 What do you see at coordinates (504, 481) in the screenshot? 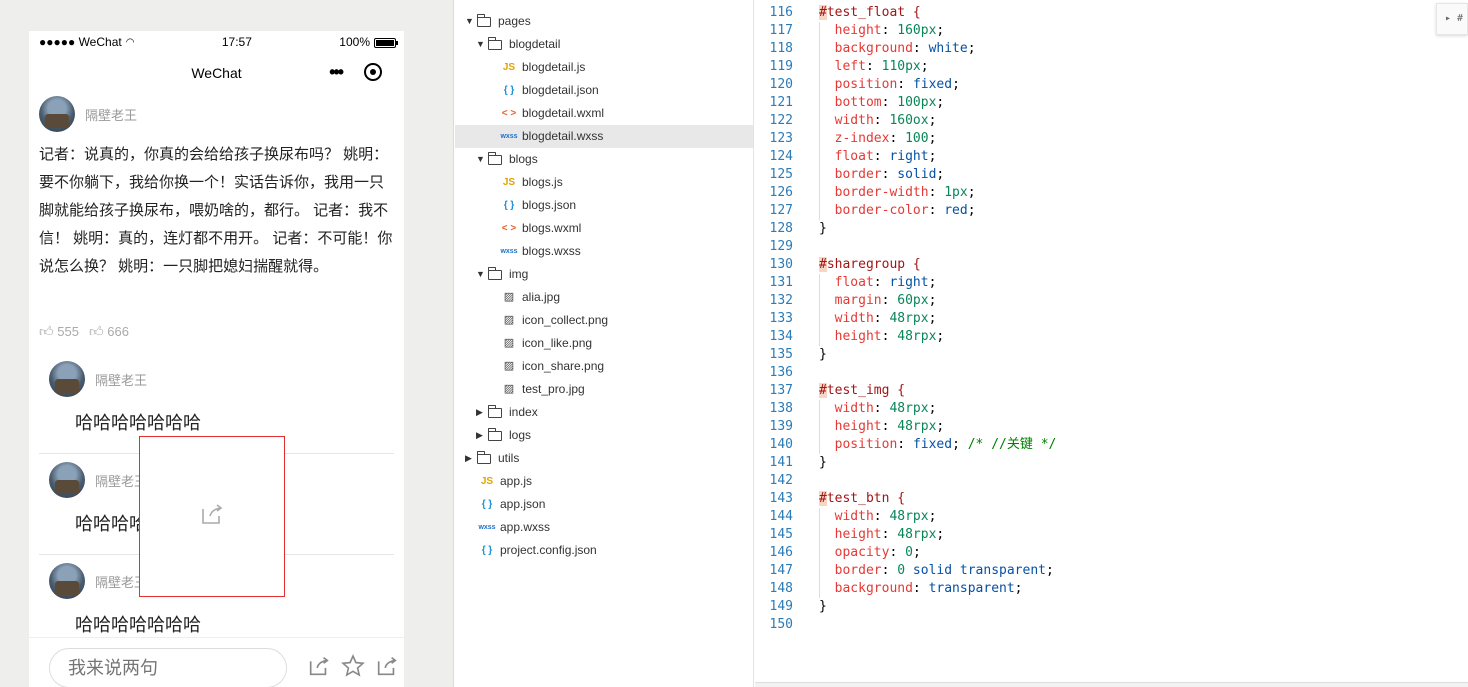
I see `tree-file: JS app.js` at bounding box center [504, 481].